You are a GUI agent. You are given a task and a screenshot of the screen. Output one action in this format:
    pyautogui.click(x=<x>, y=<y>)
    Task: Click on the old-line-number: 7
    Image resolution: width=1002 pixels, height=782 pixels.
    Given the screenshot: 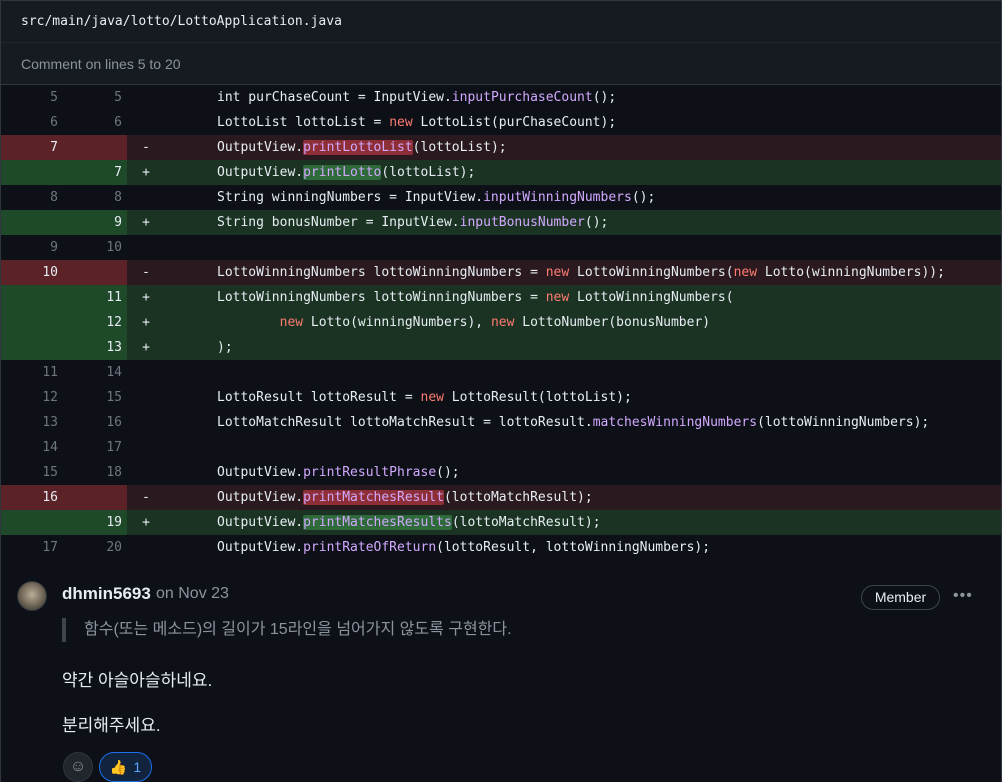 What is the action you would take?
    pyautogui.click(x=32, y=147)
    